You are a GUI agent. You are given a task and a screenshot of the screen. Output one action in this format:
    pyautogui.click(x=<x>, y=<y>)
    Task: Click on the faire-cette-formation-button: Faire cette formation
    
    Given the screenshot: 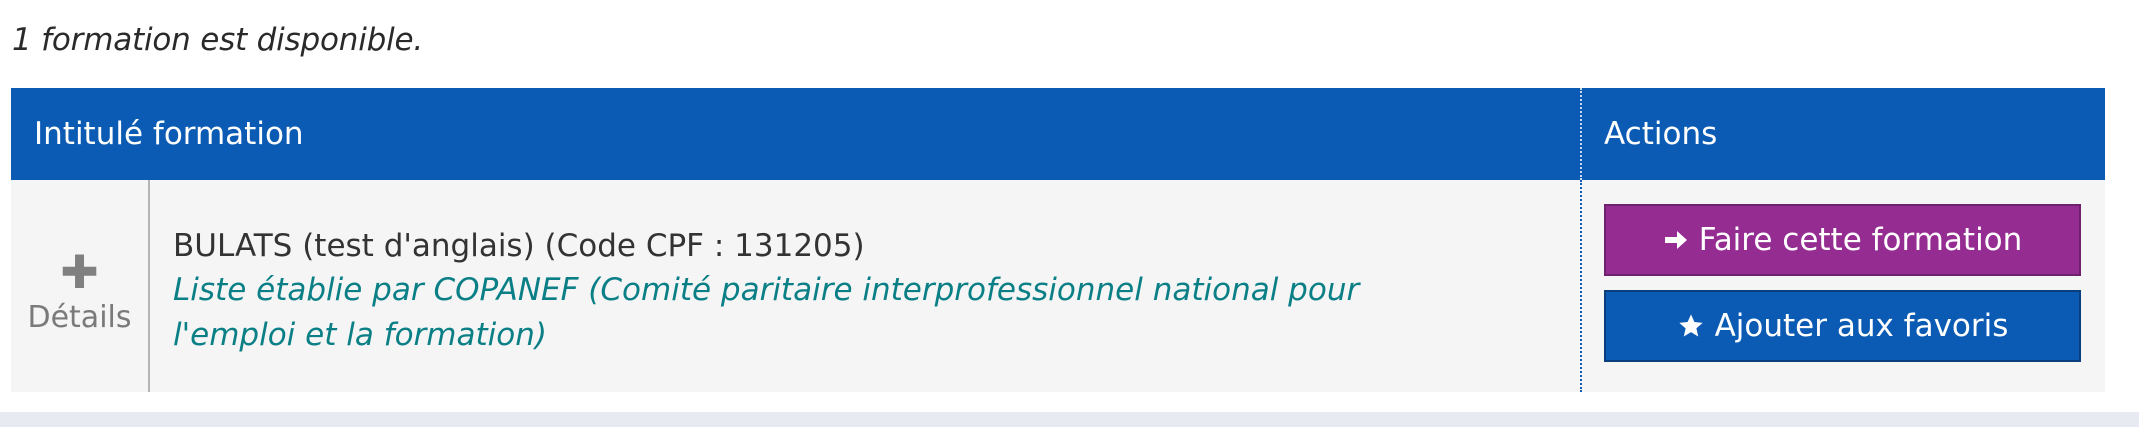 What is the action you would take?
    pyautogui.click(x=1842, y=240)
    